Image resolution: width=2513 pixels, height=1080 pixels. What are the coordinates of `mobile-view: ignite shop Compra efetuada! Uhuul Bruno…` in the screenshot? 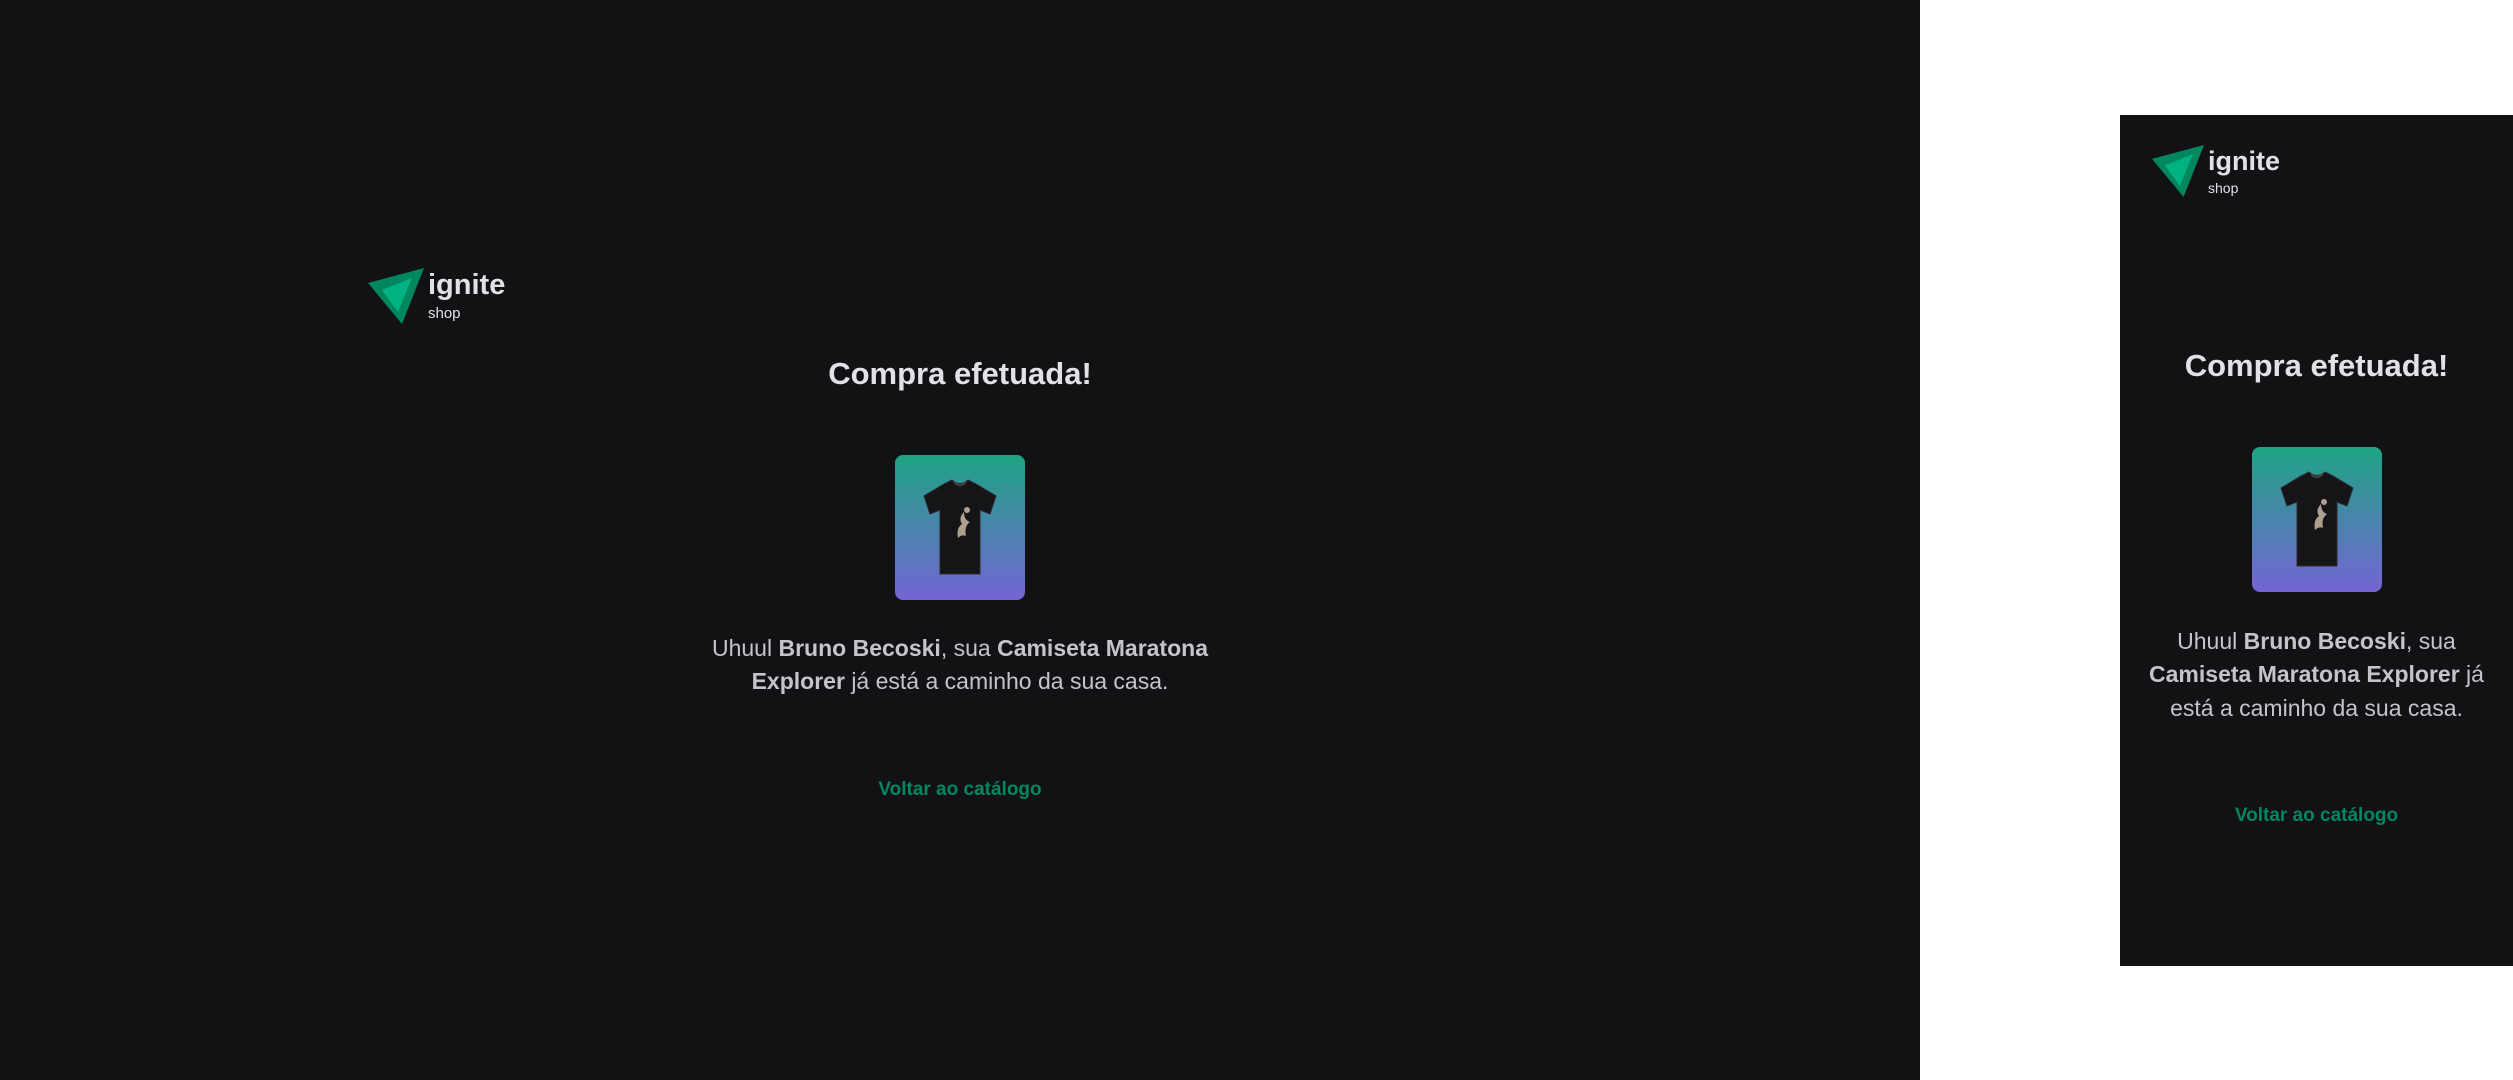 It's located at (2316, 540).